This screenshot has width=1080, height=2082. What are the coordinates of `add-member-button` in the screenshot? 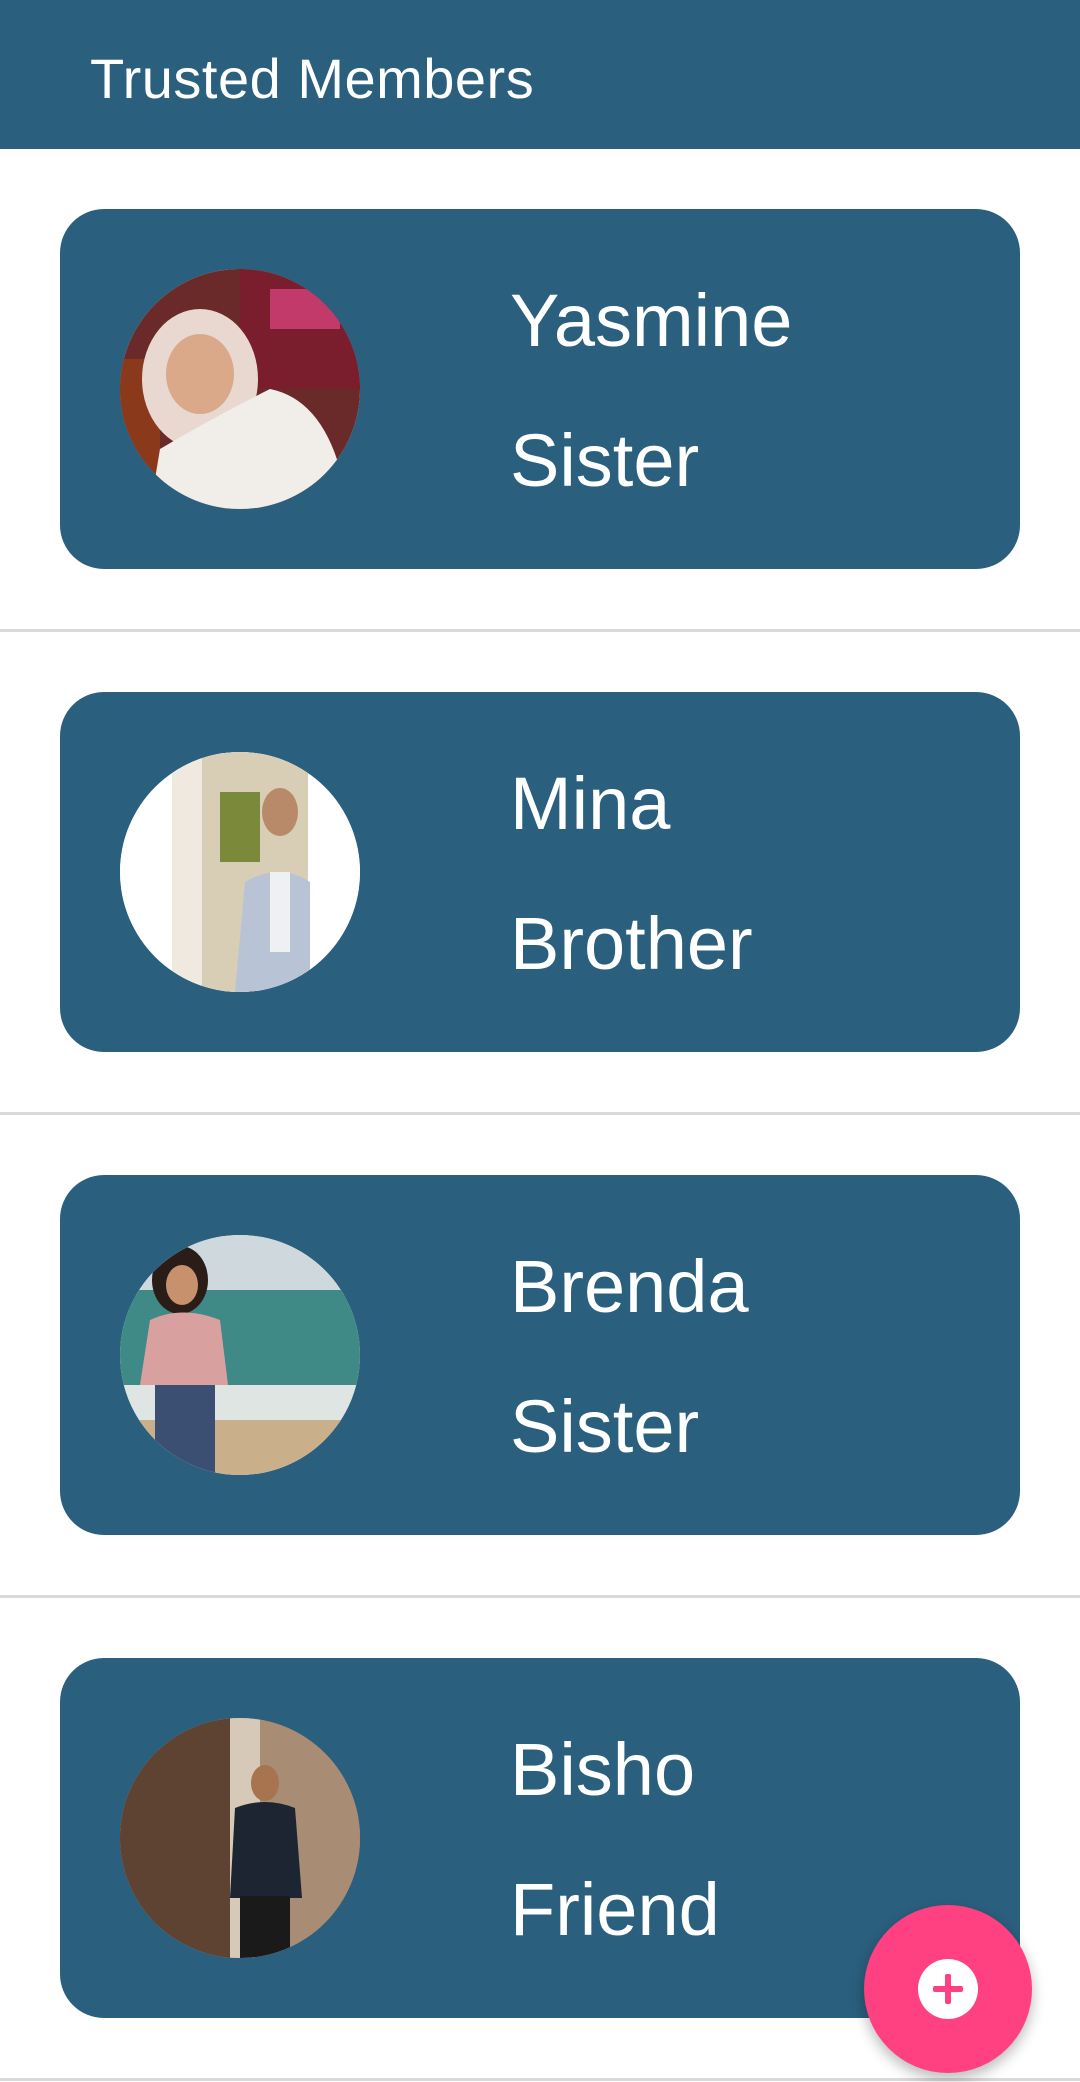 It's located at (948, 1989).